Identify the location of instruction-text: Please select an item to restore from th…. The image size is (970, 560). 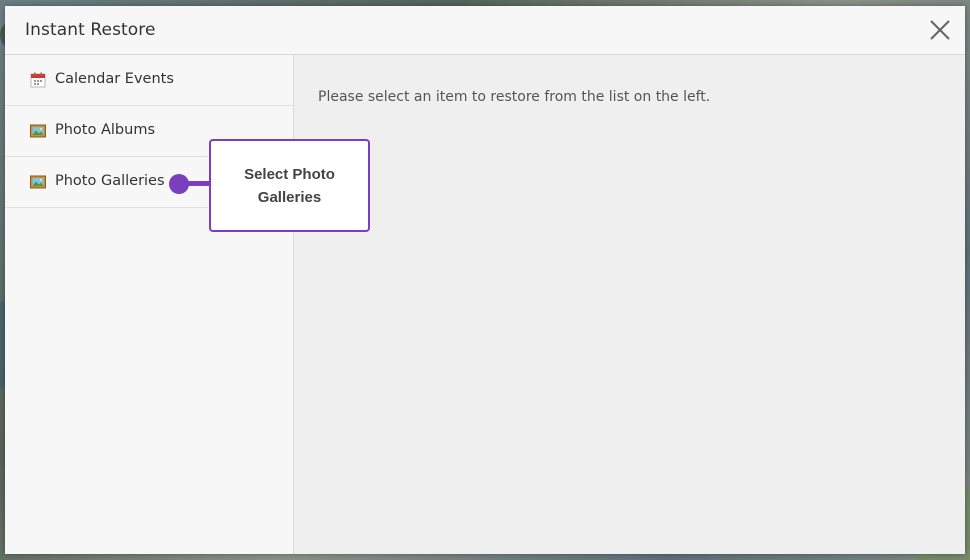
(514, 97).